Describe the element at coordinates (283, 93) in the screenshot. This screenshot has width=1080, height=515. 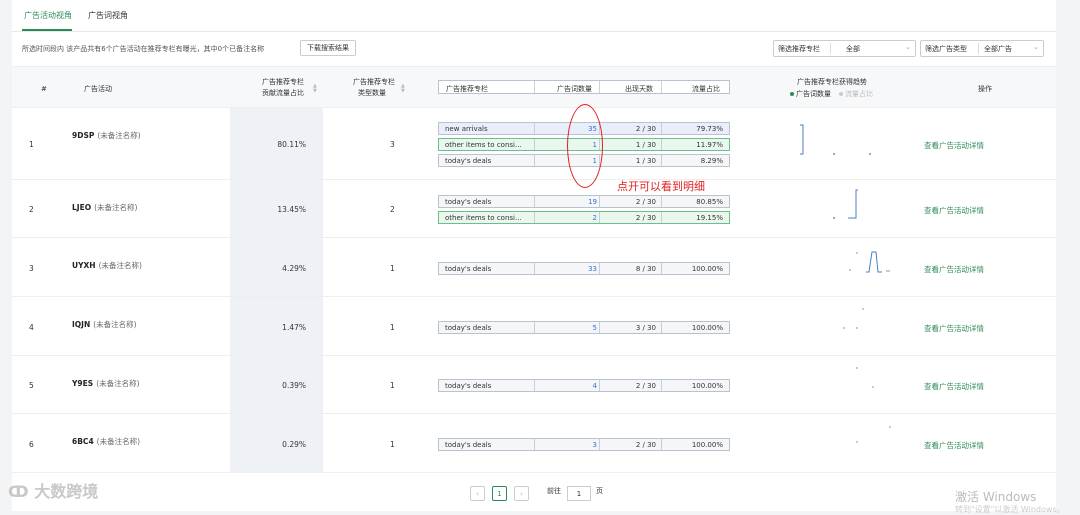
I see `col-share-line2: 贡献流量占比` at that location.